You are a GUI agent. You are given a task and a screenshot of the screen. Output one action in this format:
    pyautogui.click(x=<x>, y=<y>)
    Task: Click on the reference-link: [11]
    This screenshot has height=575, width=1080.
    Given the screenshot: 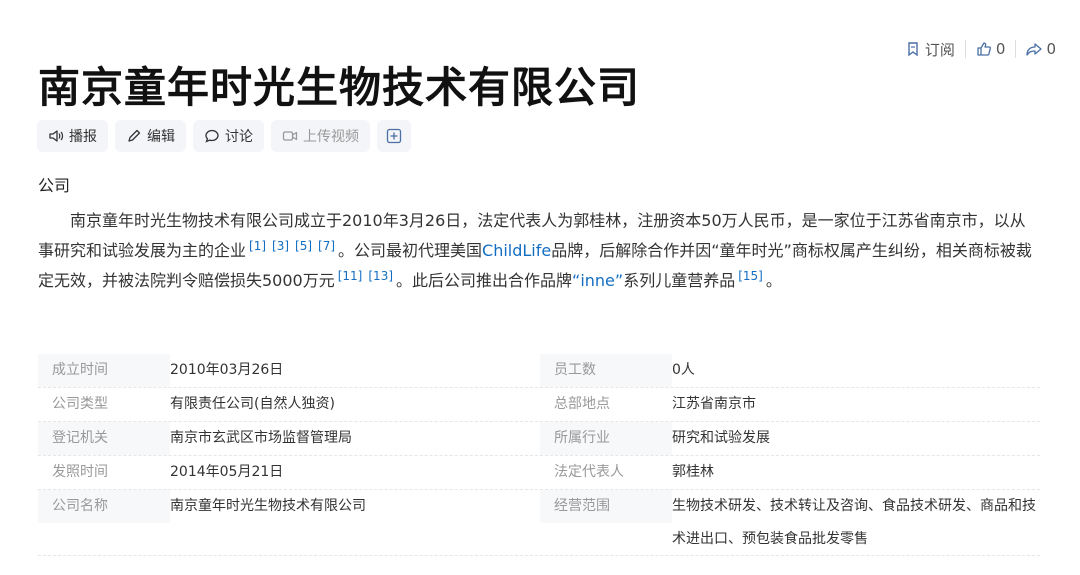 What is the action you would take?
    pyautogui.click(x=350, y=276)
    